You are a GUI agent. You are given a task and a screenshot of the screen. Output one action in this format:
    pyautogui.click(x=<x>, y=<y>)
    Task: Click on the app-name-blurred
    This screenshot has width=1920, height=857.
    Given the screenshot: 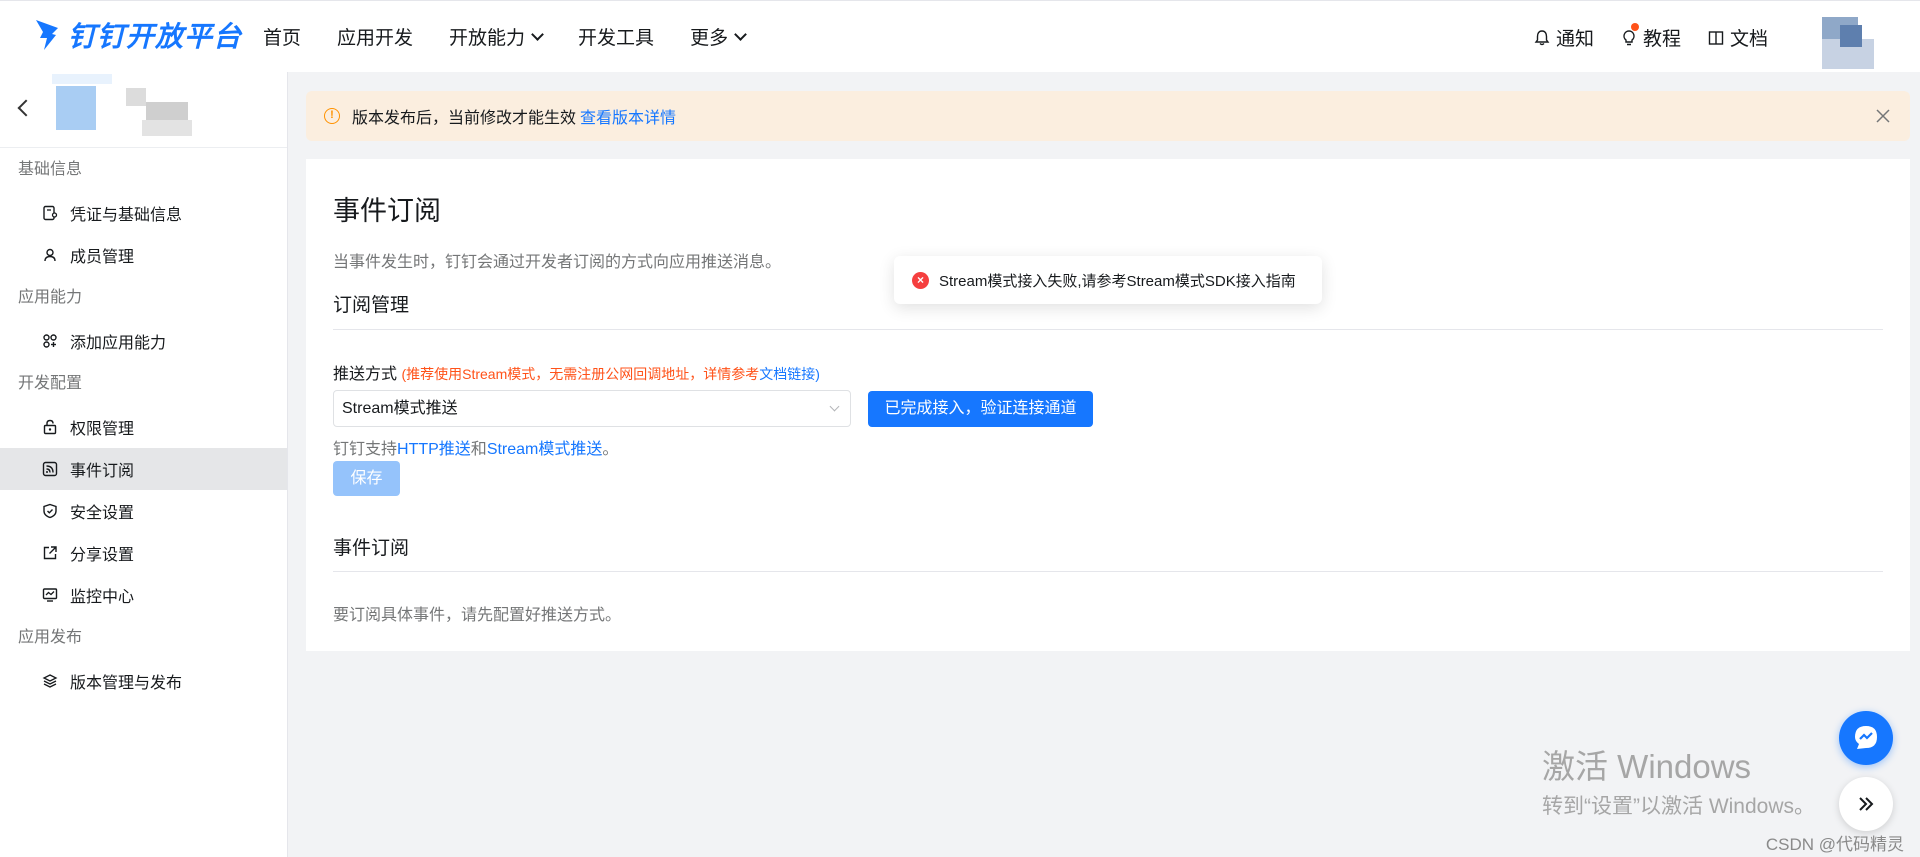 What is the action you would take?
    pyautogui.click(x=162, y=112)
    